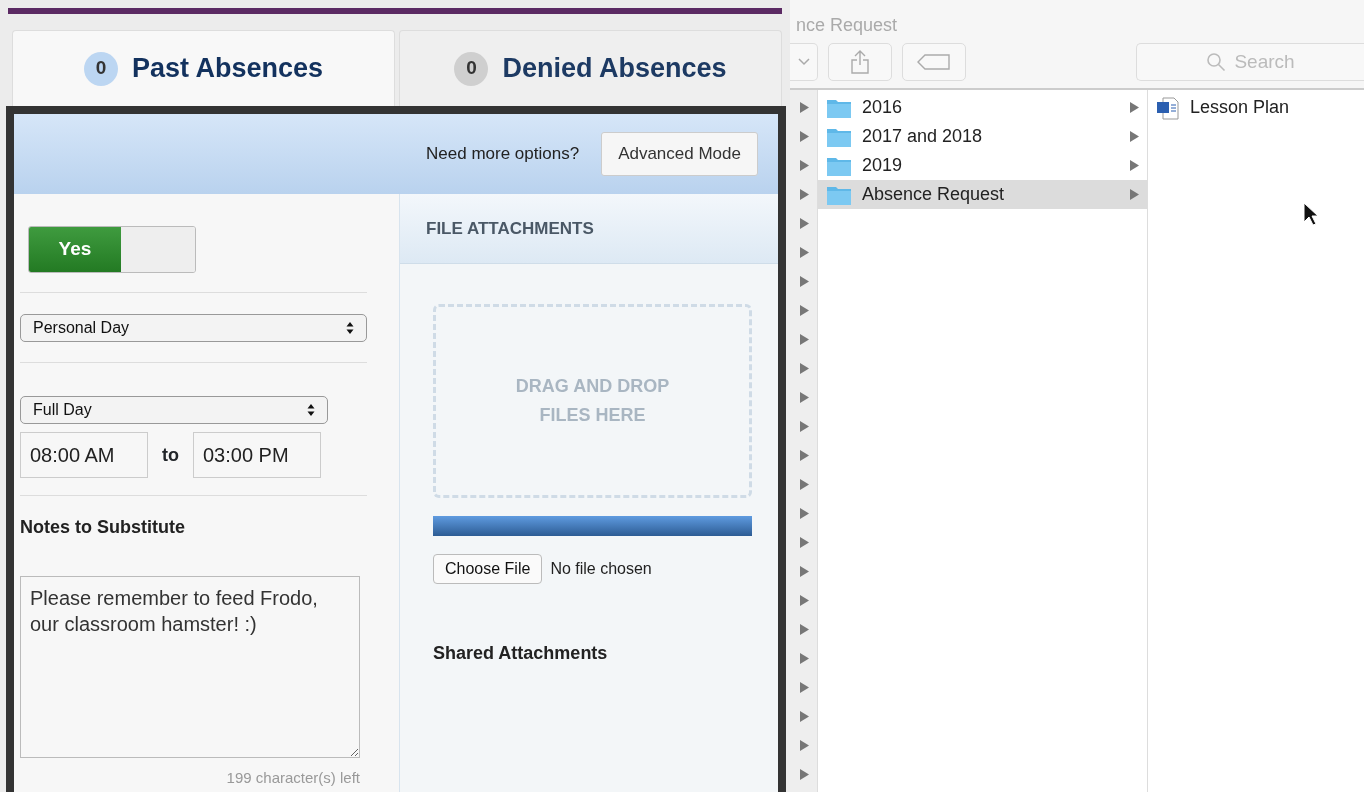 Image resolution: width=1364 pixels, height=792 pixels. What do you see at coordinates (84, 455) in the screenshot?
I see `start-time-field: 08:00 AM` at bounding box center [84, 455].